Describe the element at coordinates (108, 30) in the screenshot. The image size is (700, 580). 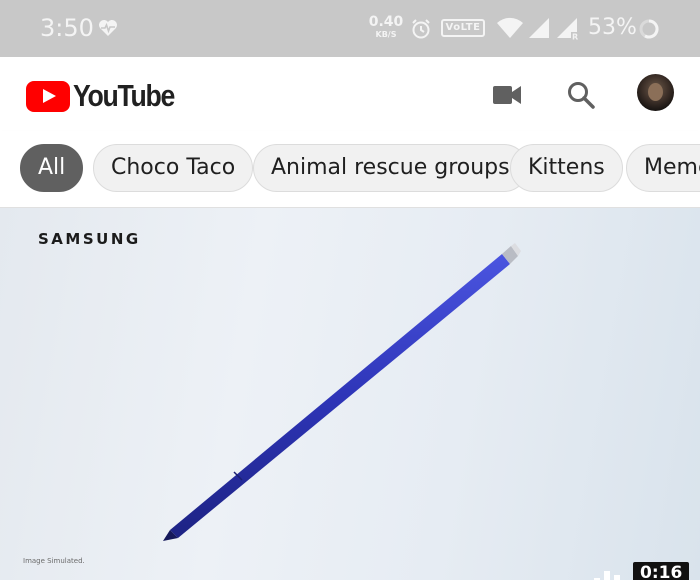
I see `heart-pulse-icon` at that location.